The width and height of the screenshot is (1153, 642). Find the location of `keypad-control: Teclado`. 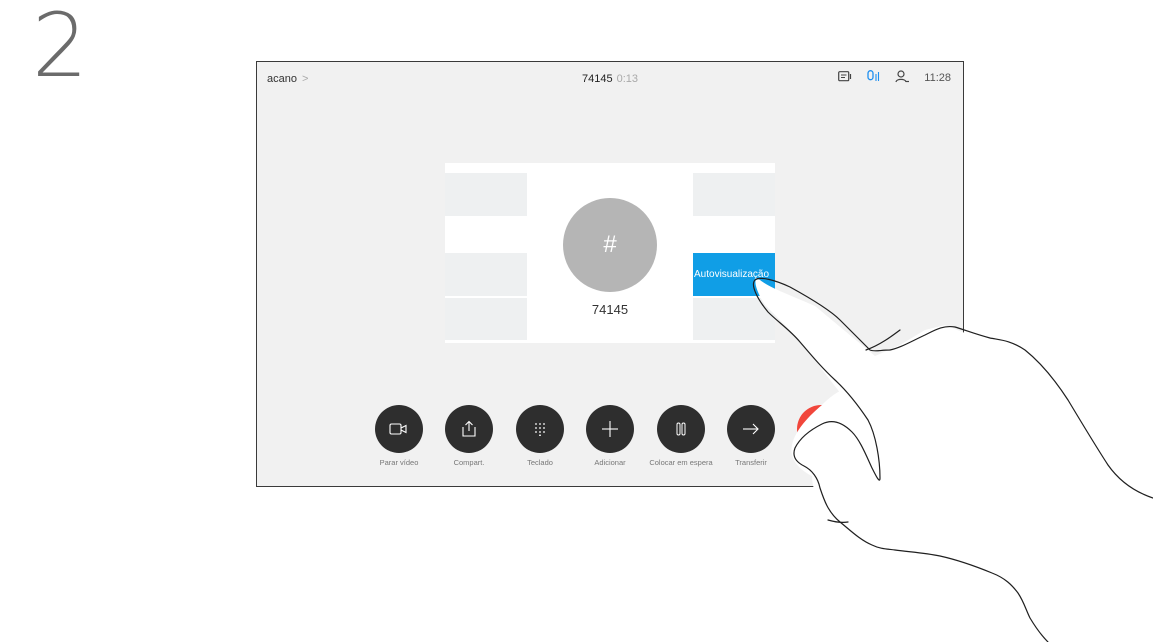

keypad-control: Teclado is located at coordinates (540, 436).